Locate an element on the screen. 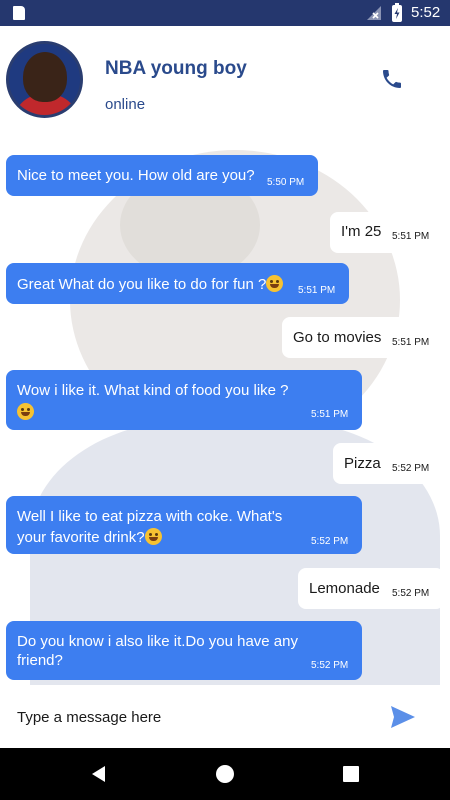  chat-header: NBA young boy online is located at coordinates (225, 78).